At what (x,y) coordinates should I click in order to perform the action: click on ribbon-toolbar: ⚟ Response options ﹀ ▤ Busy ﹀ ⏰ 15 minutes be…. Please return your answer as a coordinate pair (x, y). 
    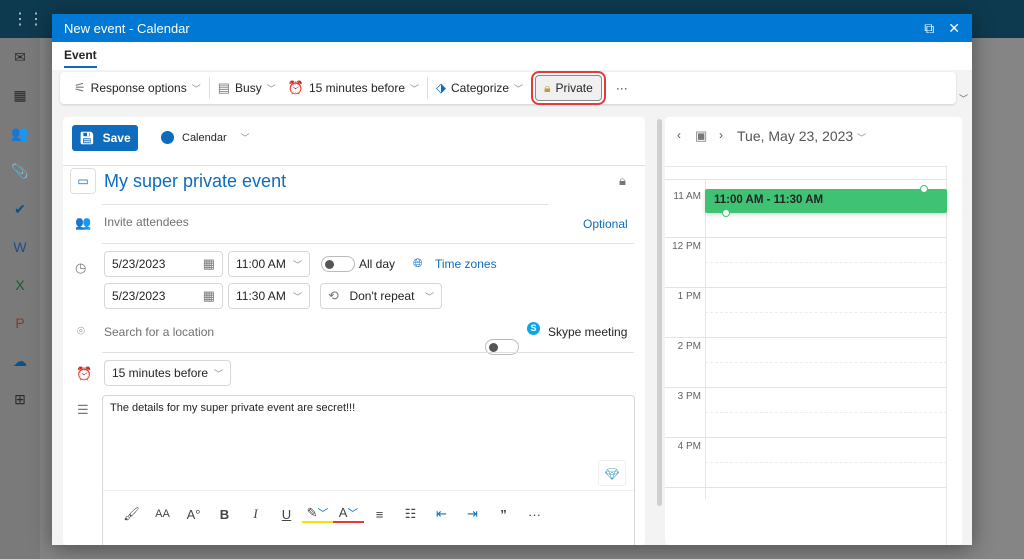
    Looking at the image, I should click on (508, 88).